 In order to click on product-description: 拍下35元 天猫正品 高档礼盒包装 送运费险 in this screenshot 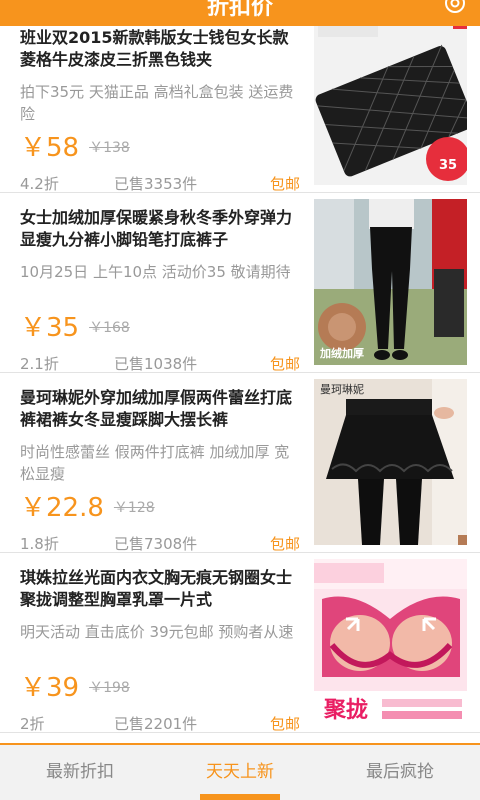, I will do `click(157, 103)`.